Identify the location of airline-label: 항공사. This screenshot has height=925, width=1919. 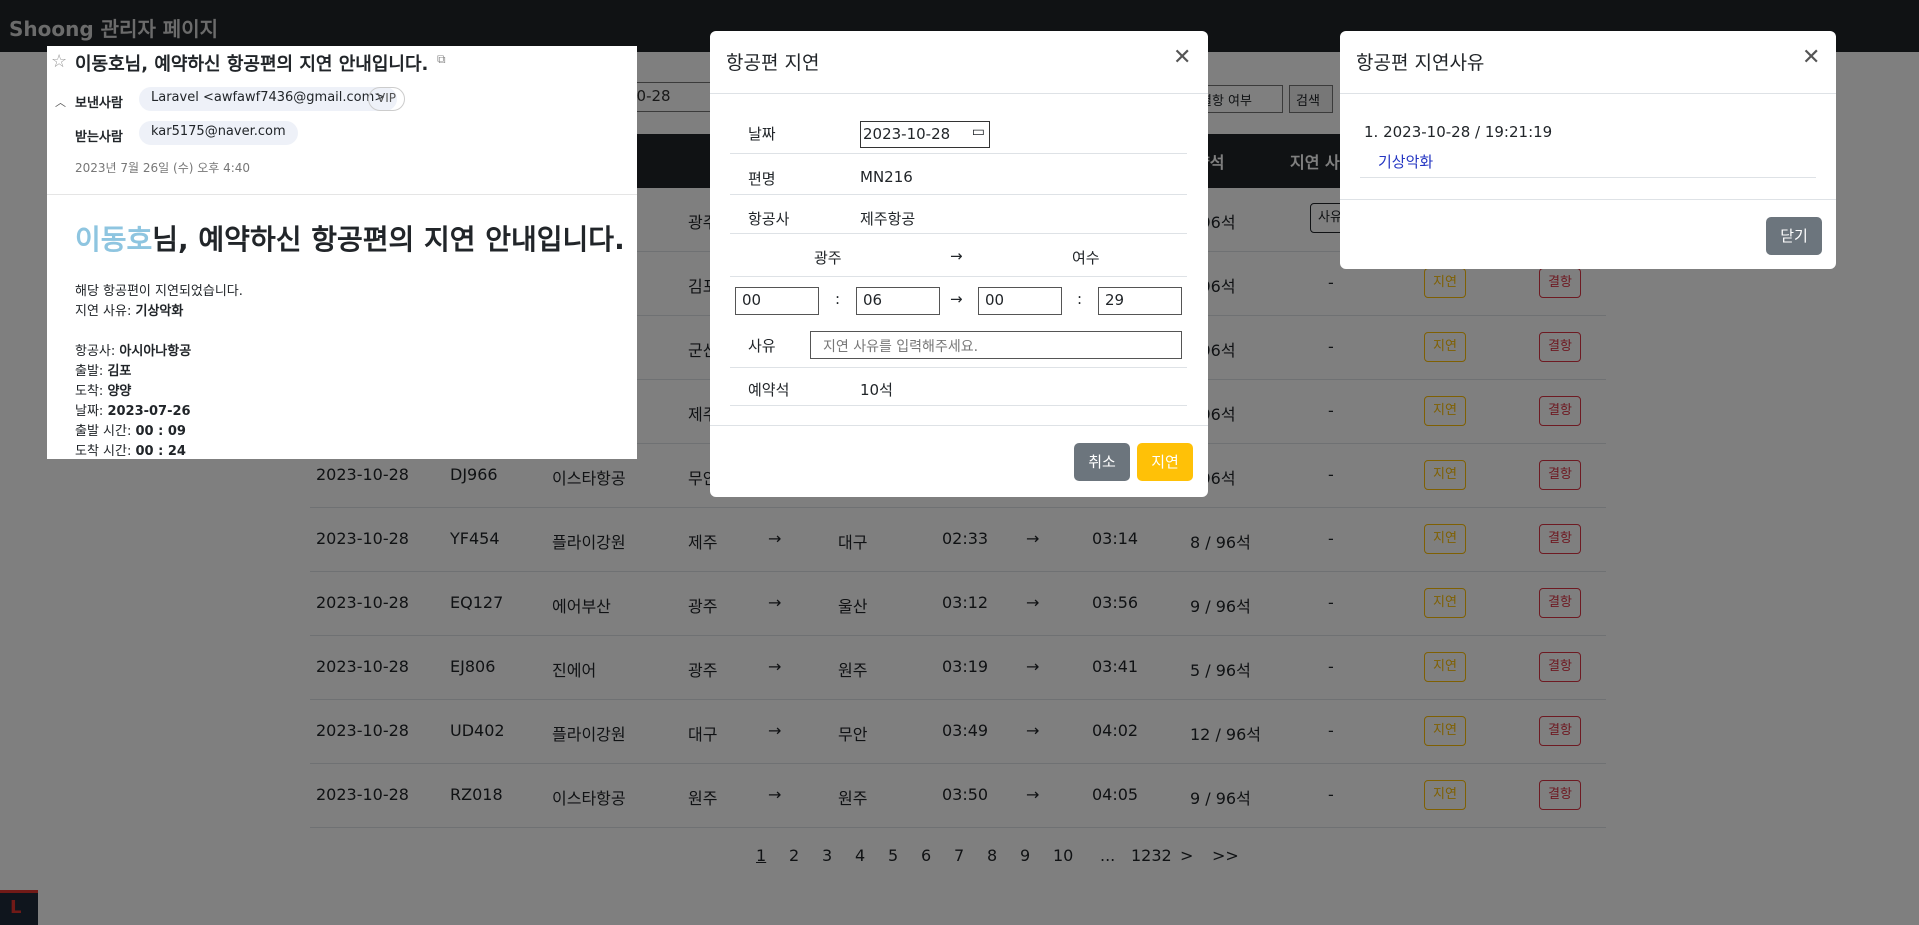
(769, 219).